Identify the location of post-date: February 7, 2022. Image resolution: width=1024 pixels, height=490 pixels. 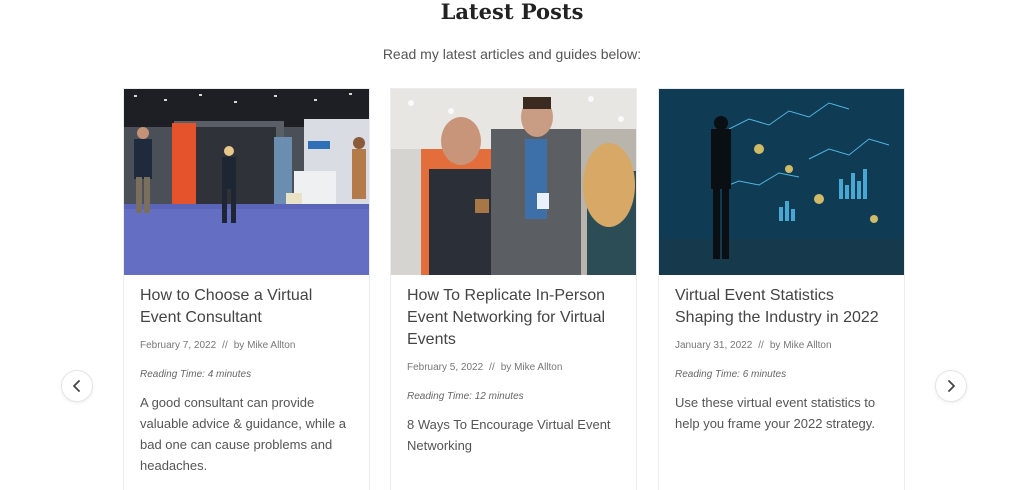
(178, 345).